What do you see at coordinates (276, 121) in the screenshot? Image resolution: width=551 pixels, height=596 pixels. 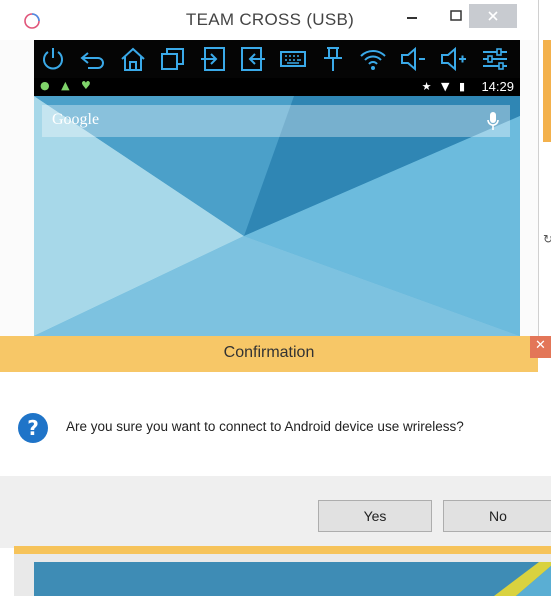 I see `google-search-bar: Google` at bounding box center [276, 121].